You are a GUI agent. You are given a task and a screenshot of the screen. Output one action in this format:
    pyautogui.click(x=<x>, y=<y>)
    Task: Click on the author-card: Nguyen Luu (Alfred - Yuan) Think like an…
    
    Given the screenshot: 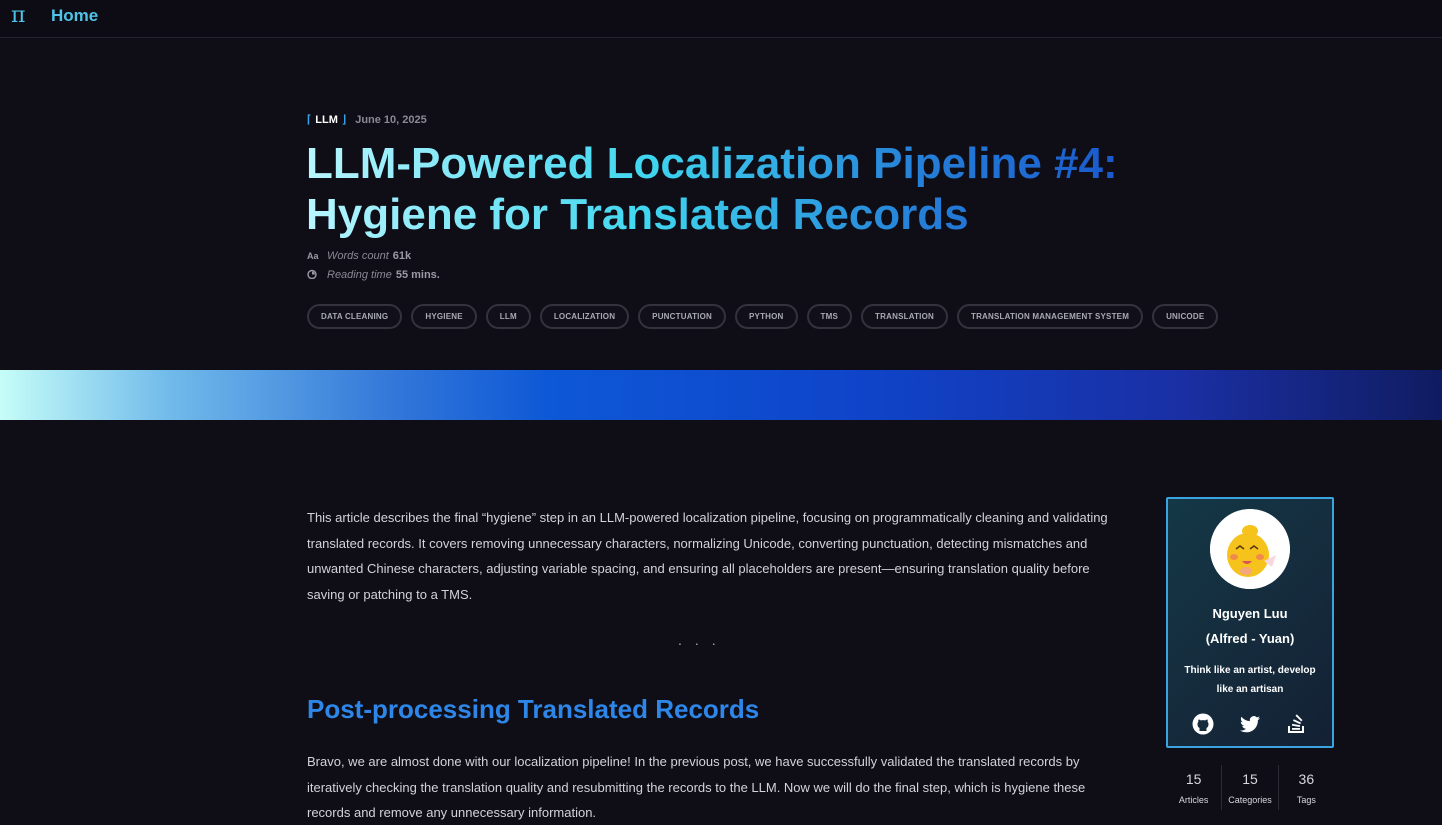 What is the action you would take?
    pyautogui.click(x=1250, y=622)
    